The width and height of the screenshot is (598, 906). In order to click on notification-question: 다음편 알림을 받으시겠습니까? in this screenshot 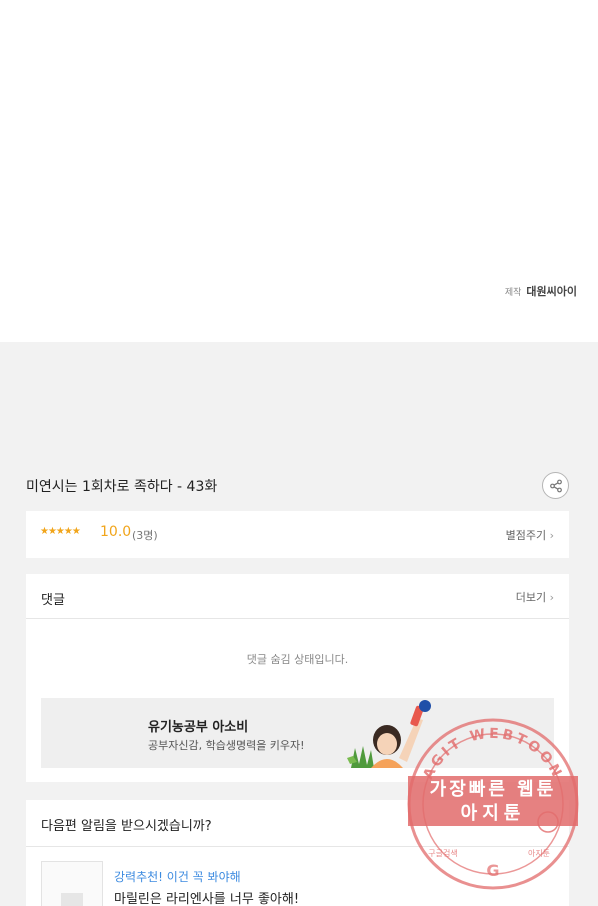, I will do `click(126, 826)`.